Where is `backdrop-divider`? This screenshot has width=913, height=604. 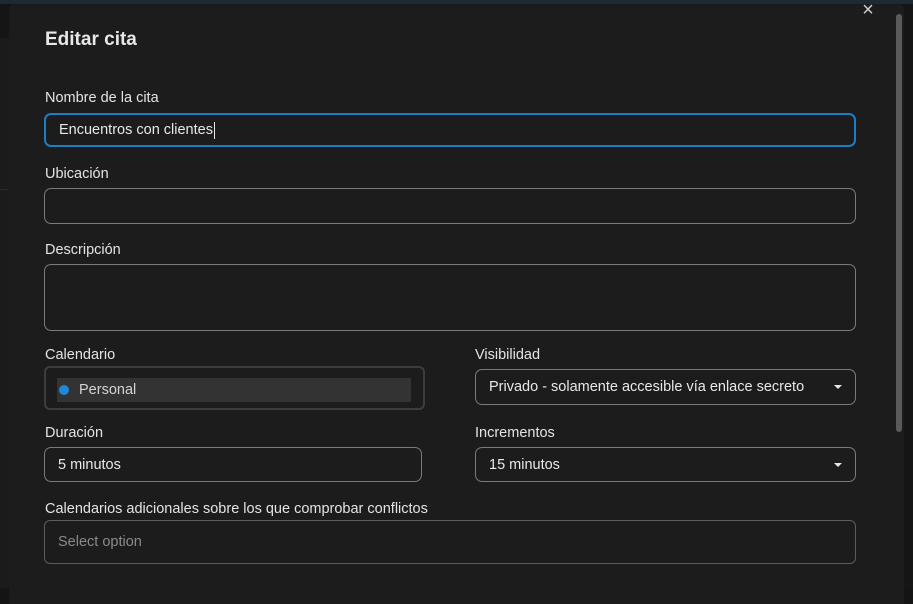
backdrop-divider is located at coordinates (4, 189).